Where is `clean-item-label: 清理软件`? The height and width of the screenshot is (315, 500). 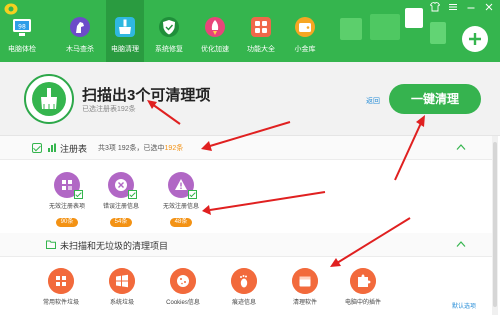
clean-item-label: 清理软件 is located at coordinates (304, 303).